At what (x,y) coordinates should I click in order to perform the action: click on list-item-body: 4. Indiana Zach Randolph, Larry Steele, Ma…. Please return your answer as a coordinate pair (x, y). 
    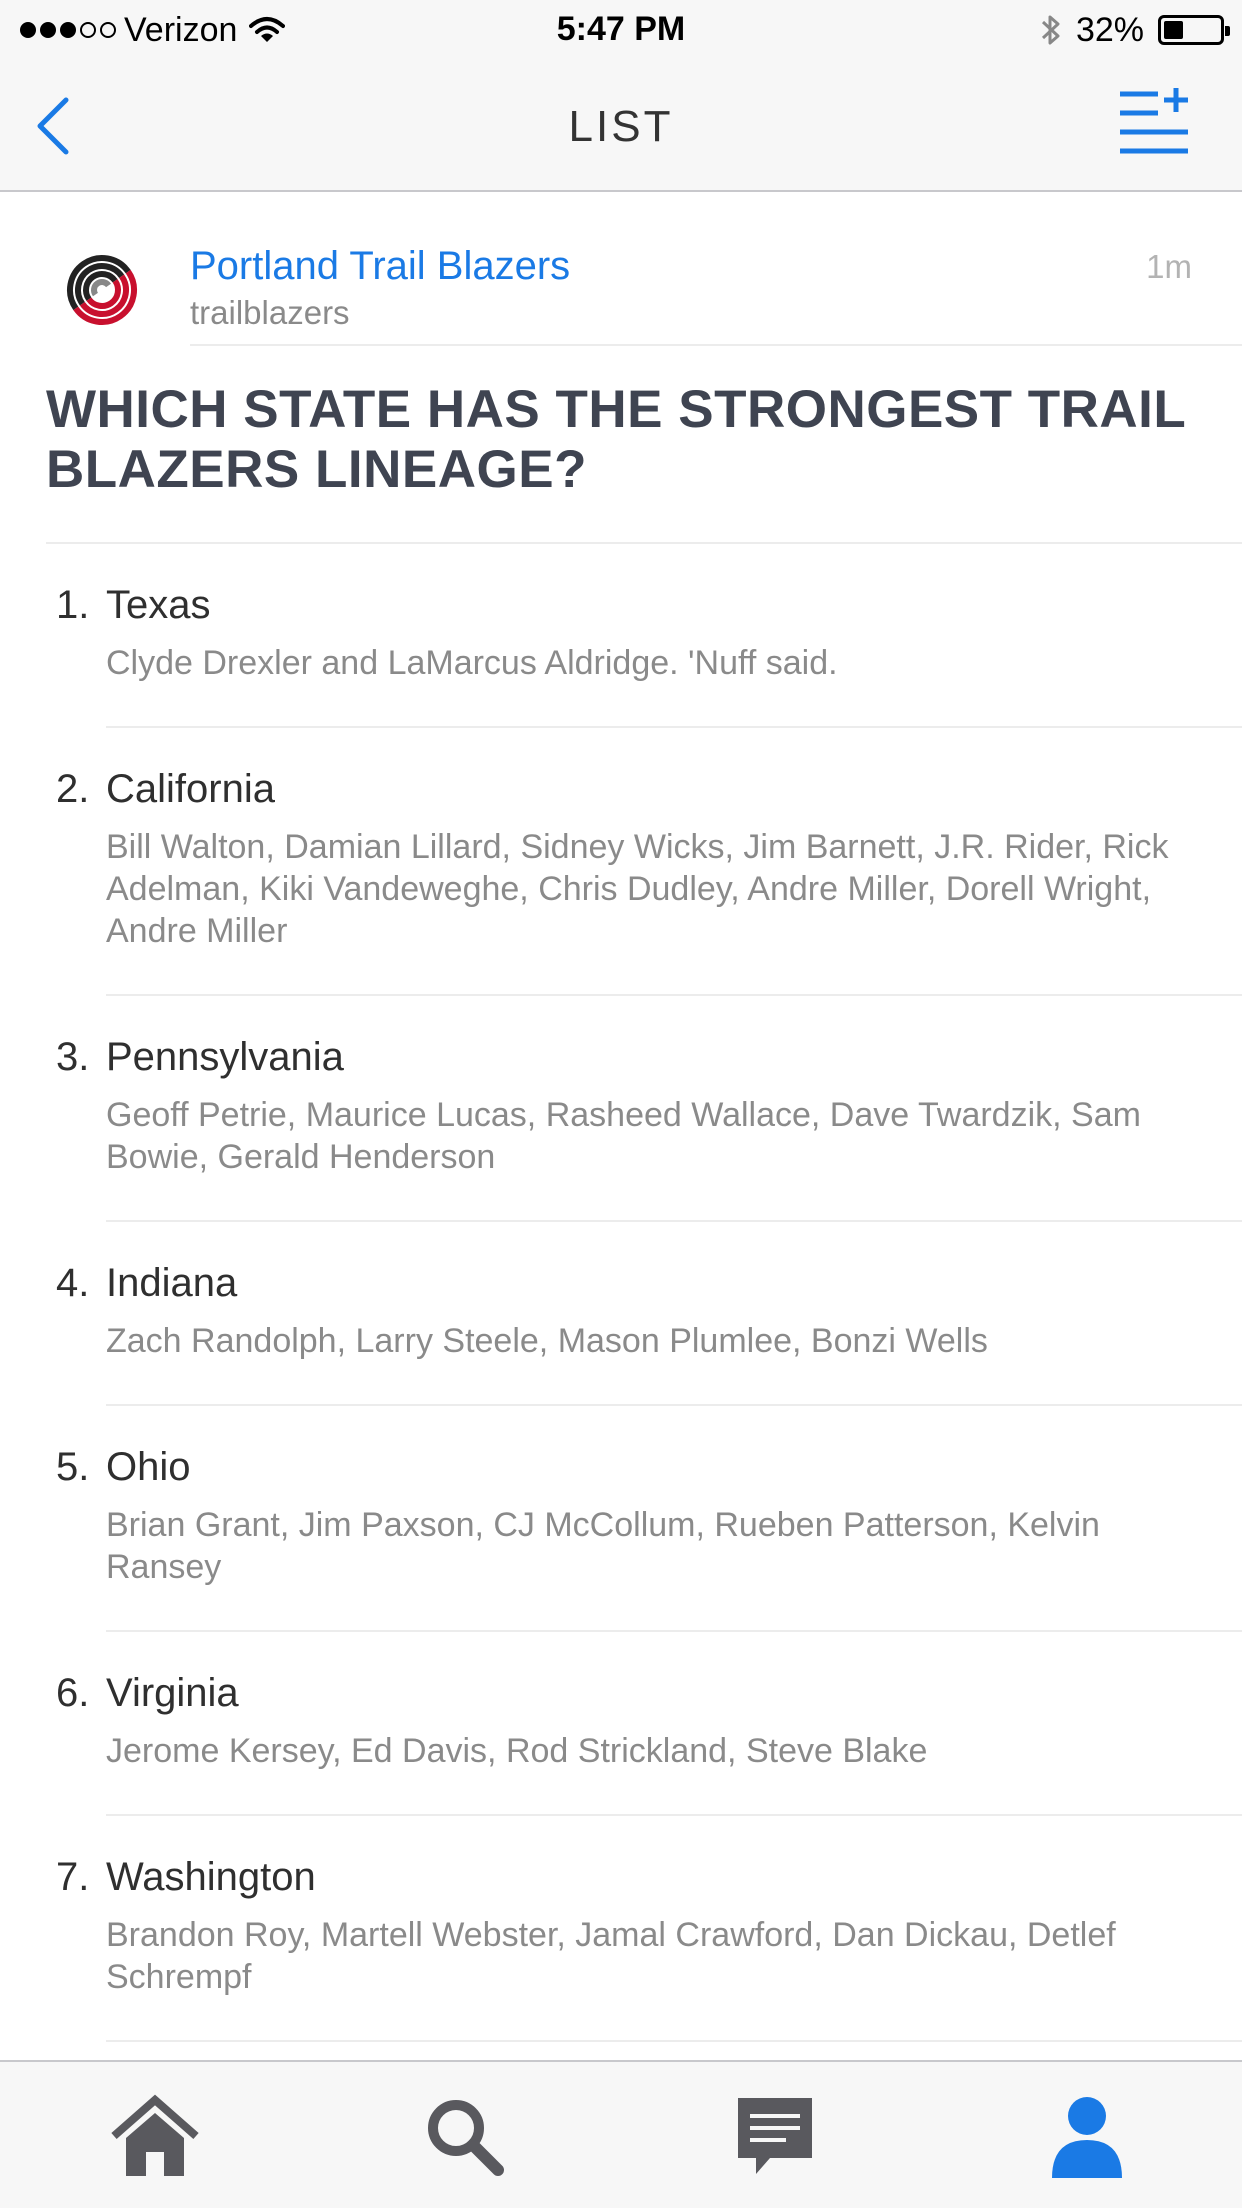
    Looking at the image, I should click on (649, 1313).